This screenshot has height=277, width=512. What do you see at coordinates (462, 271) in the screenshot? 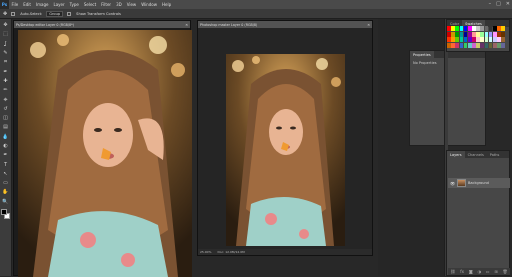
I see `fx-icon: fx` at bounding box center [462, 271].